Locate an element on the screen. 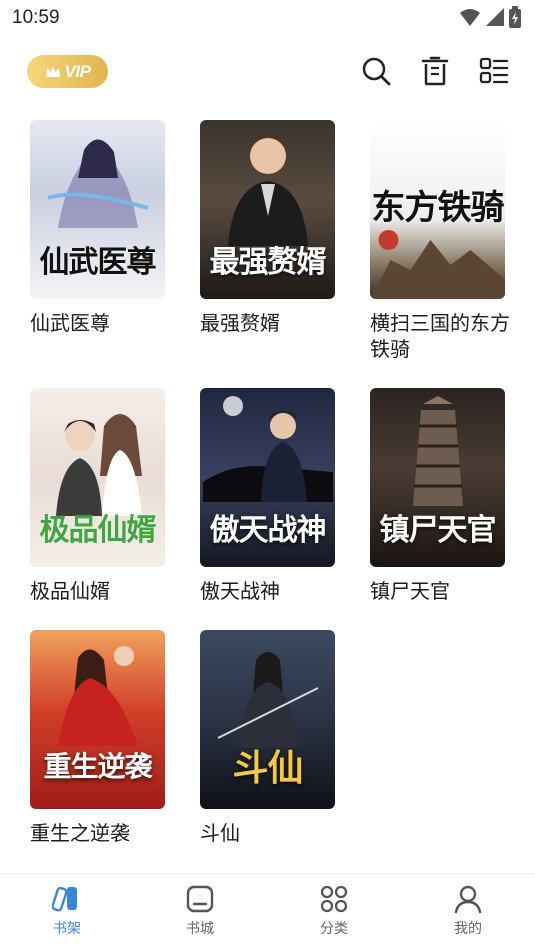 The width and height of the screenshot is (535, 951). nav-label: 书架 is located at coordinates (67, 929).